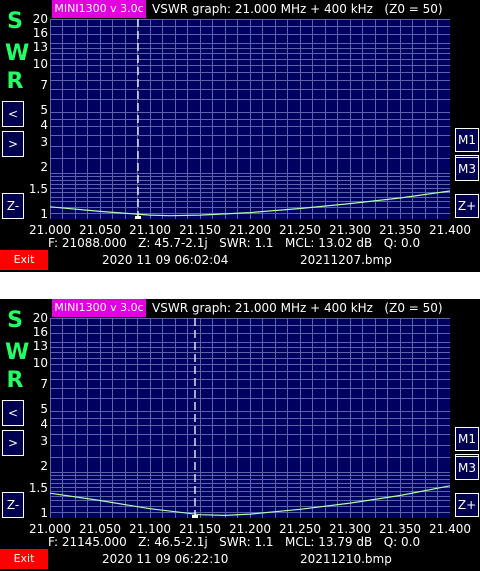 The width and height of the screenshot is (480, 571). Describe the element at coordinates (346, 559) in the screenshot. I see `capture-filename: 20211210.bmp` at that location.